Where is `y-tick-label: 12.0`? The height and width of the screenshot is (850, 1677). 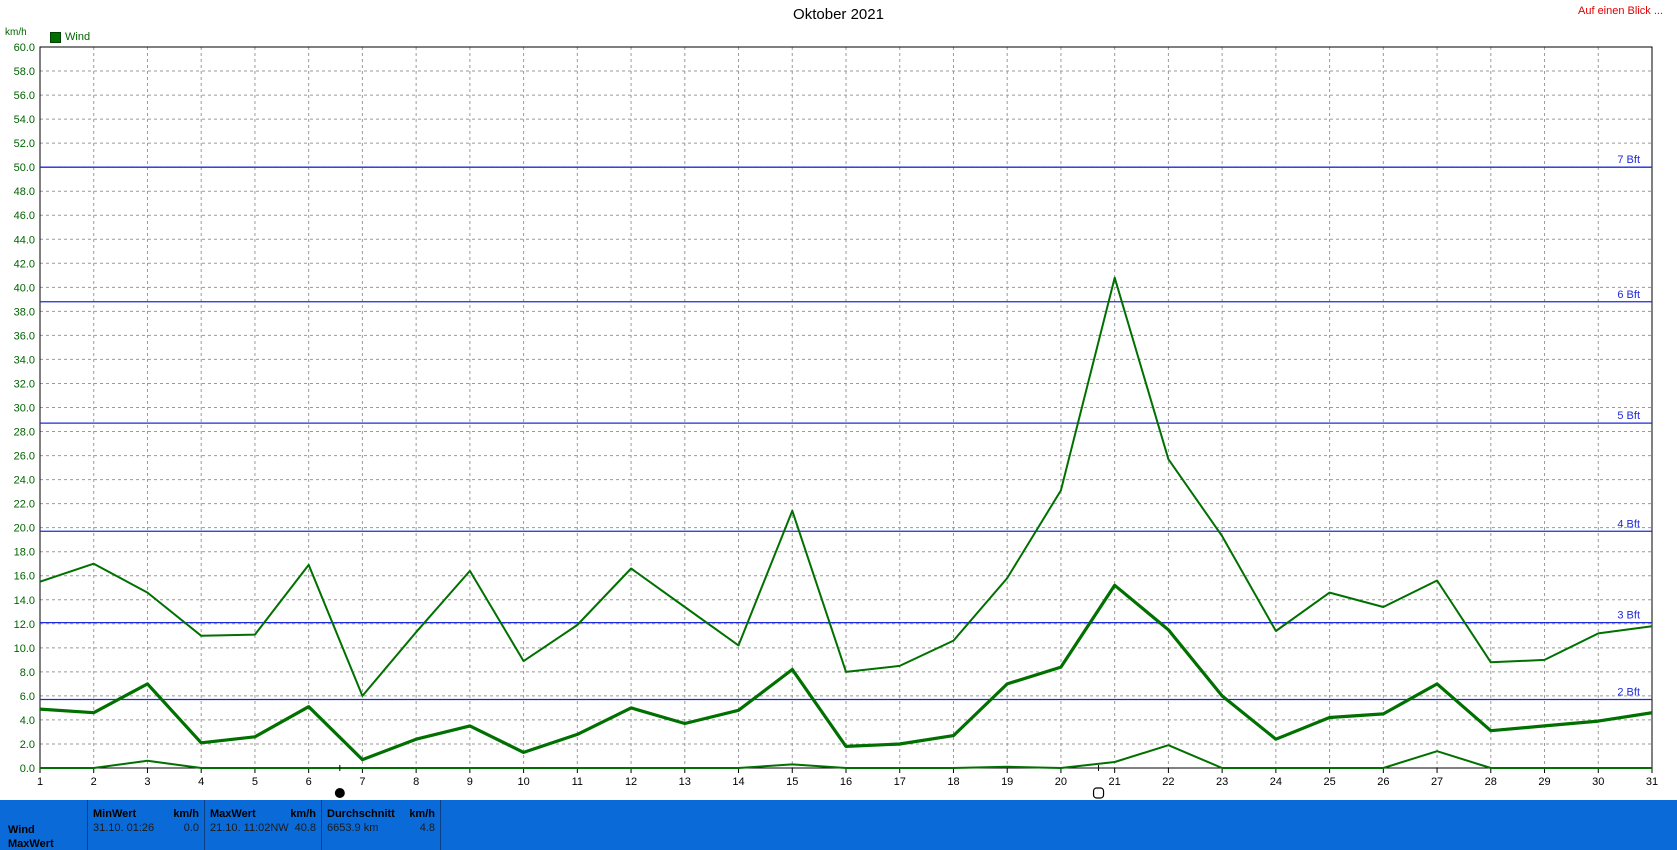 y-tick-label: 12.0 is located at coordinates (24, 625).